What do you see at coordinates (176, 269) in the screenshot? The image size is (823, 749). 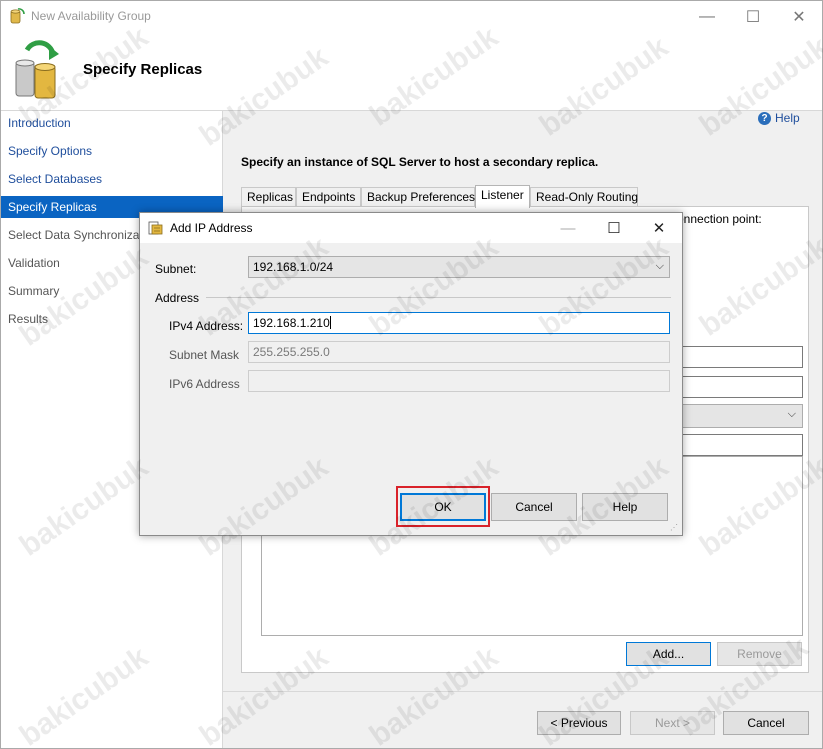 I see `subnet-label: Subnet:` at bounding box center [176, 269].